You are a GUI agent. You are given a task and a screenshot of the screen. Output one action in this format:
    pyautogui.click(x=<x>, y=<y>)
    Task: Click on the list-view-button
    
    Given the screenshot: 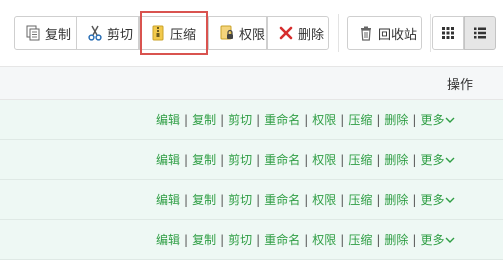 What is the action you would take?
    pyautogui.click(x=480, y=33)
    